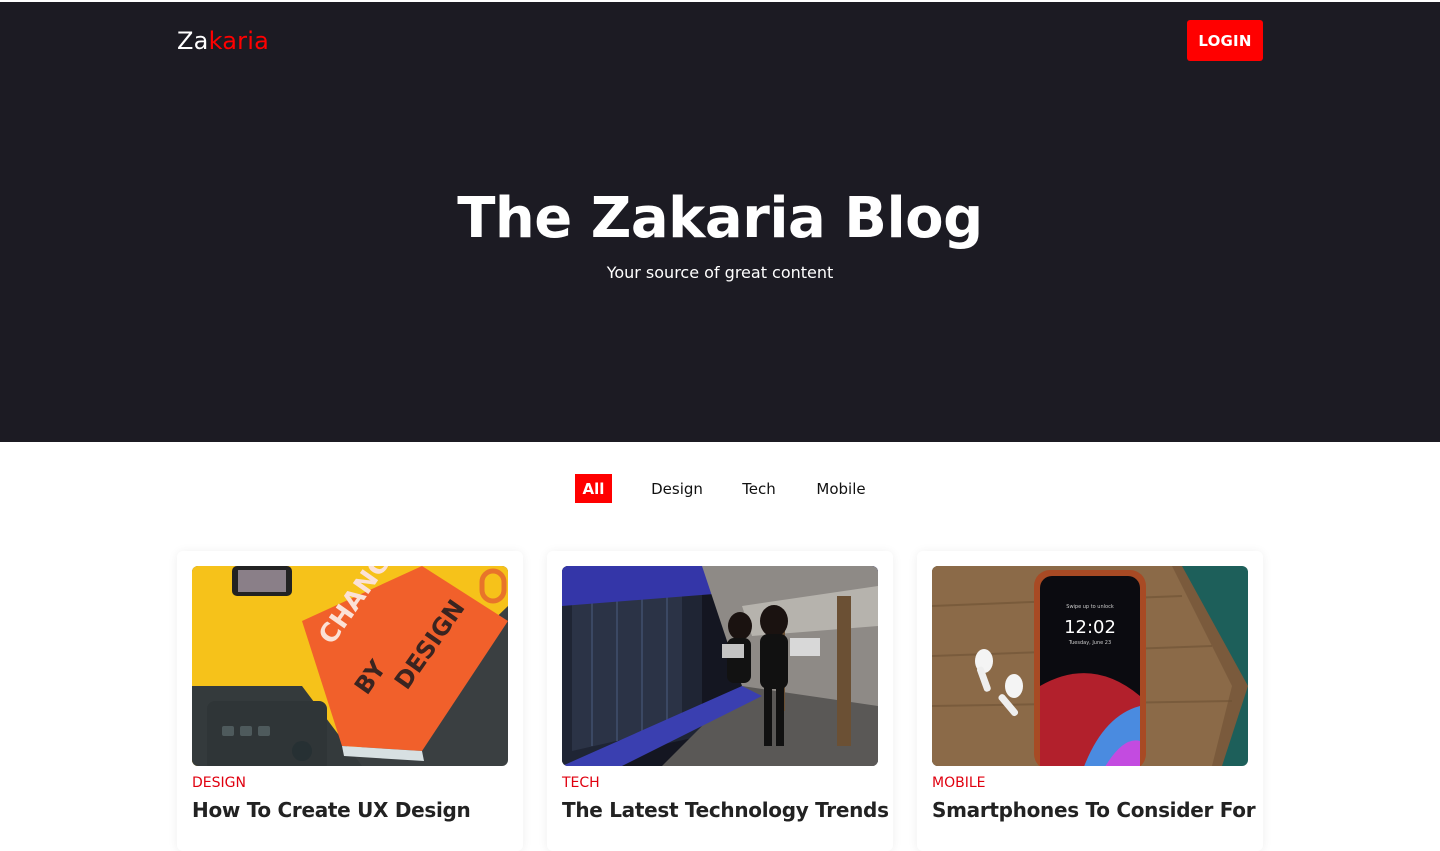 The height and width of the screenshot is (851, 1440). Describe the element at coordinates (720, 488) in the screenshot. I see `category-filters: All Design Tech Mobile` at that location.